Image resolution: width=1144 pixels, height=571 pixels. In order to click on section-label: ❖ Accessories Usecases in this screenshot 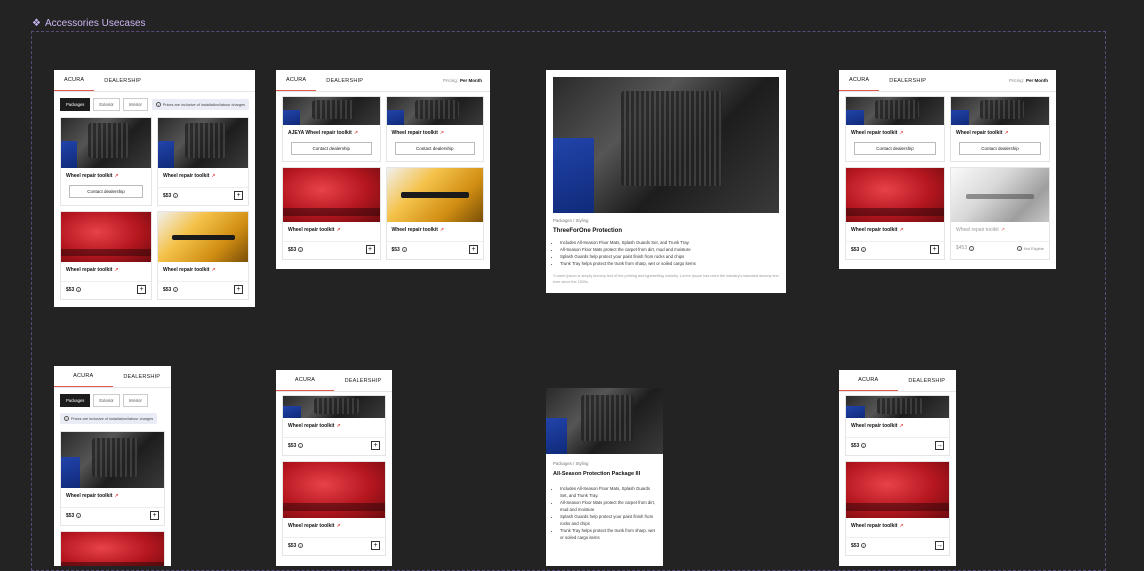, I will do `click(89, 23)`.